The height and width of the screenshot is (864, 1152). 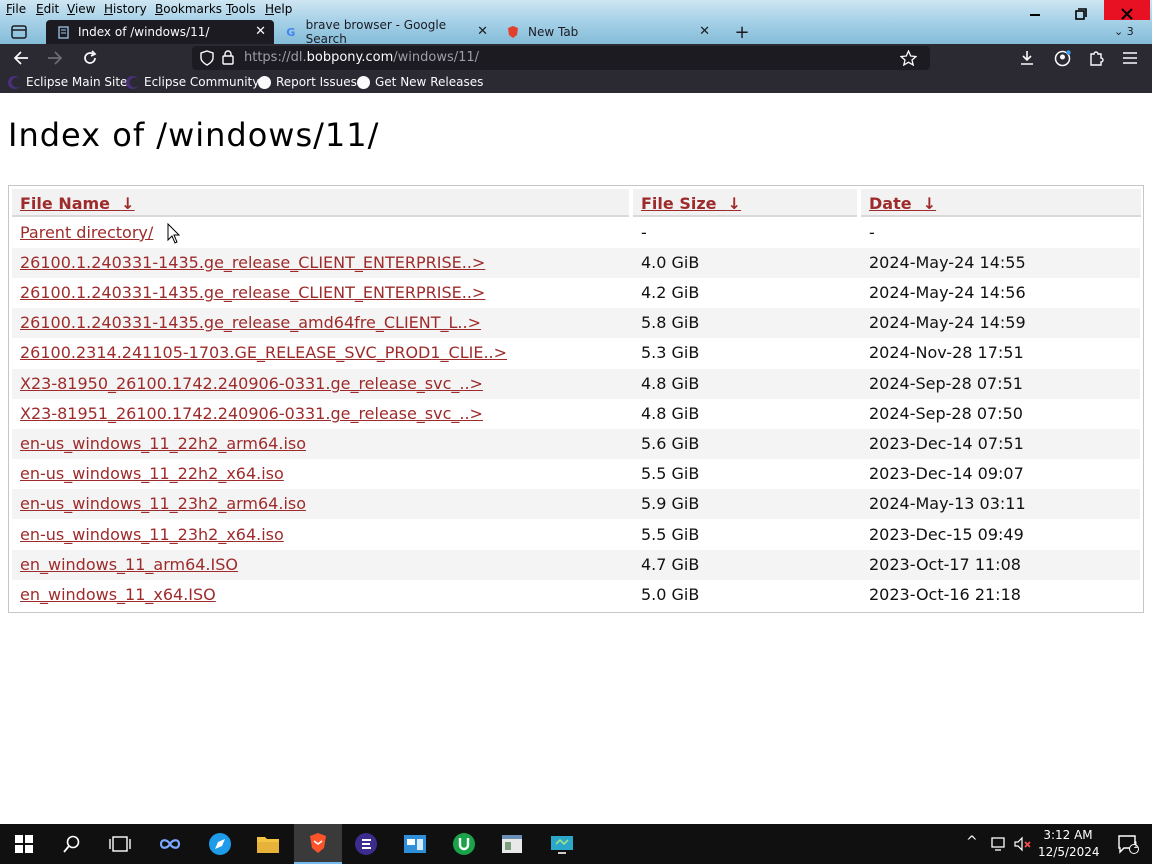 I want to click on firefox-view-icon, so click(x=19, y=32).